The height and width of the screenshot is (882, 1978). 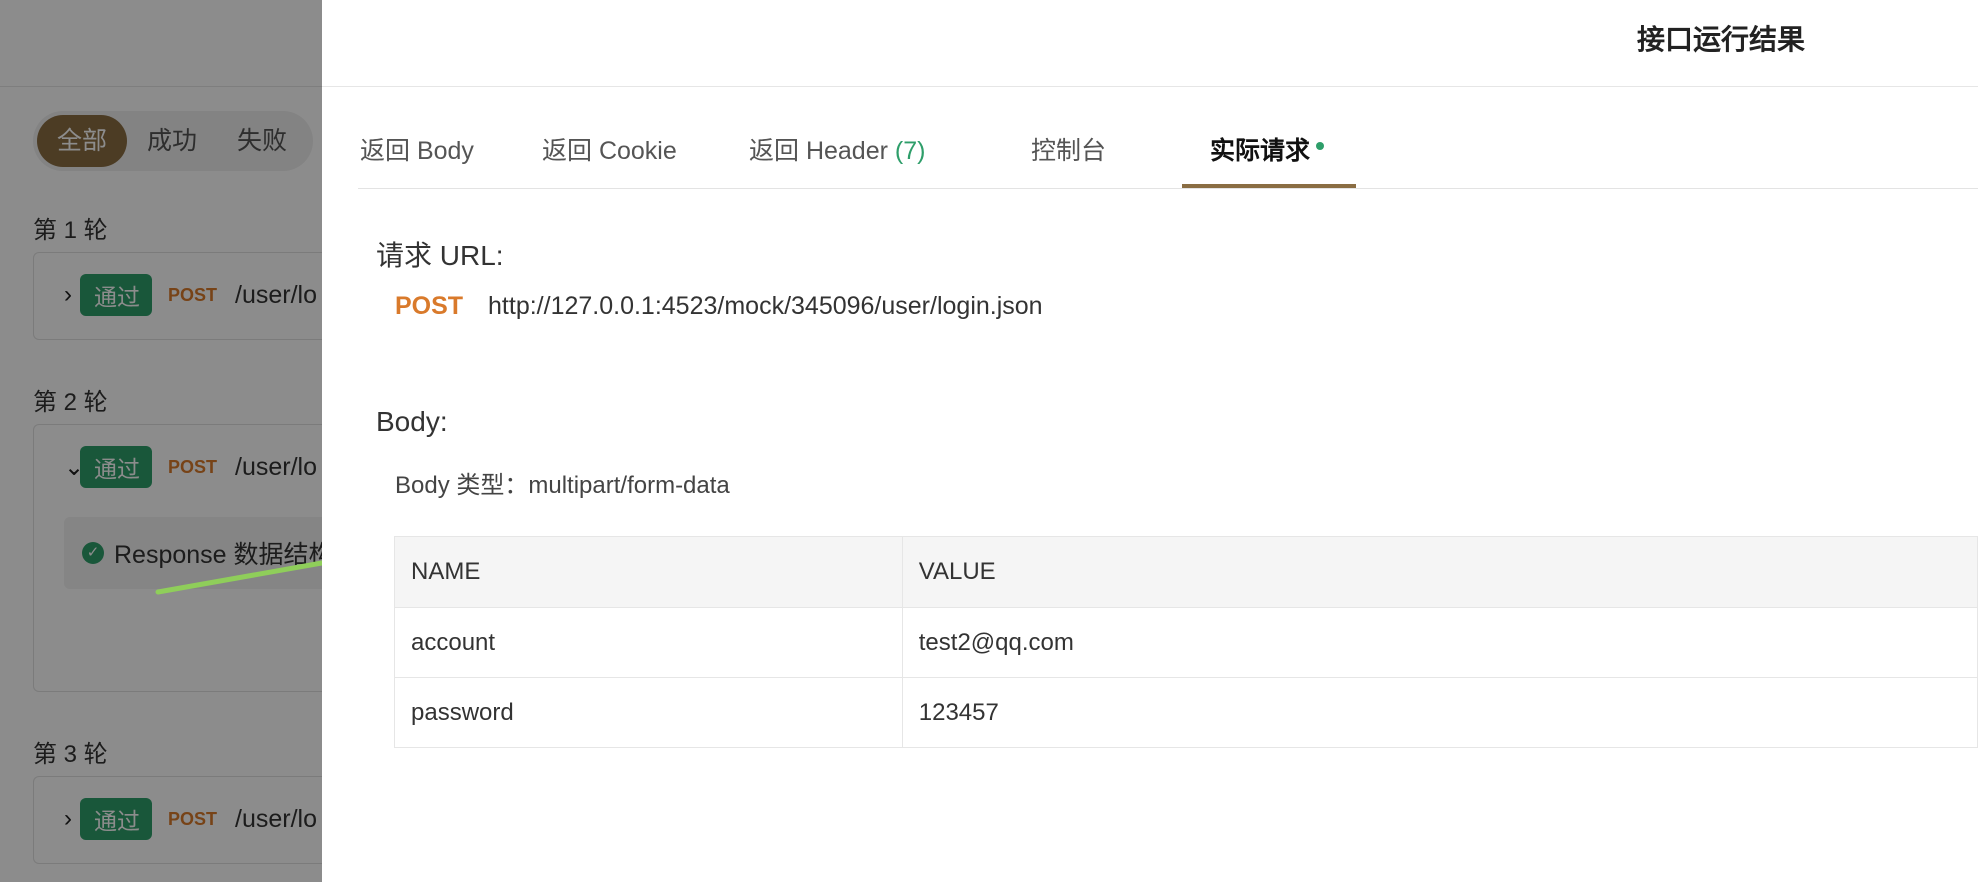 What do you see at coordinates (648, 712) in the screenshot?
I see `param-name: password` at bounding box center [648, 712].